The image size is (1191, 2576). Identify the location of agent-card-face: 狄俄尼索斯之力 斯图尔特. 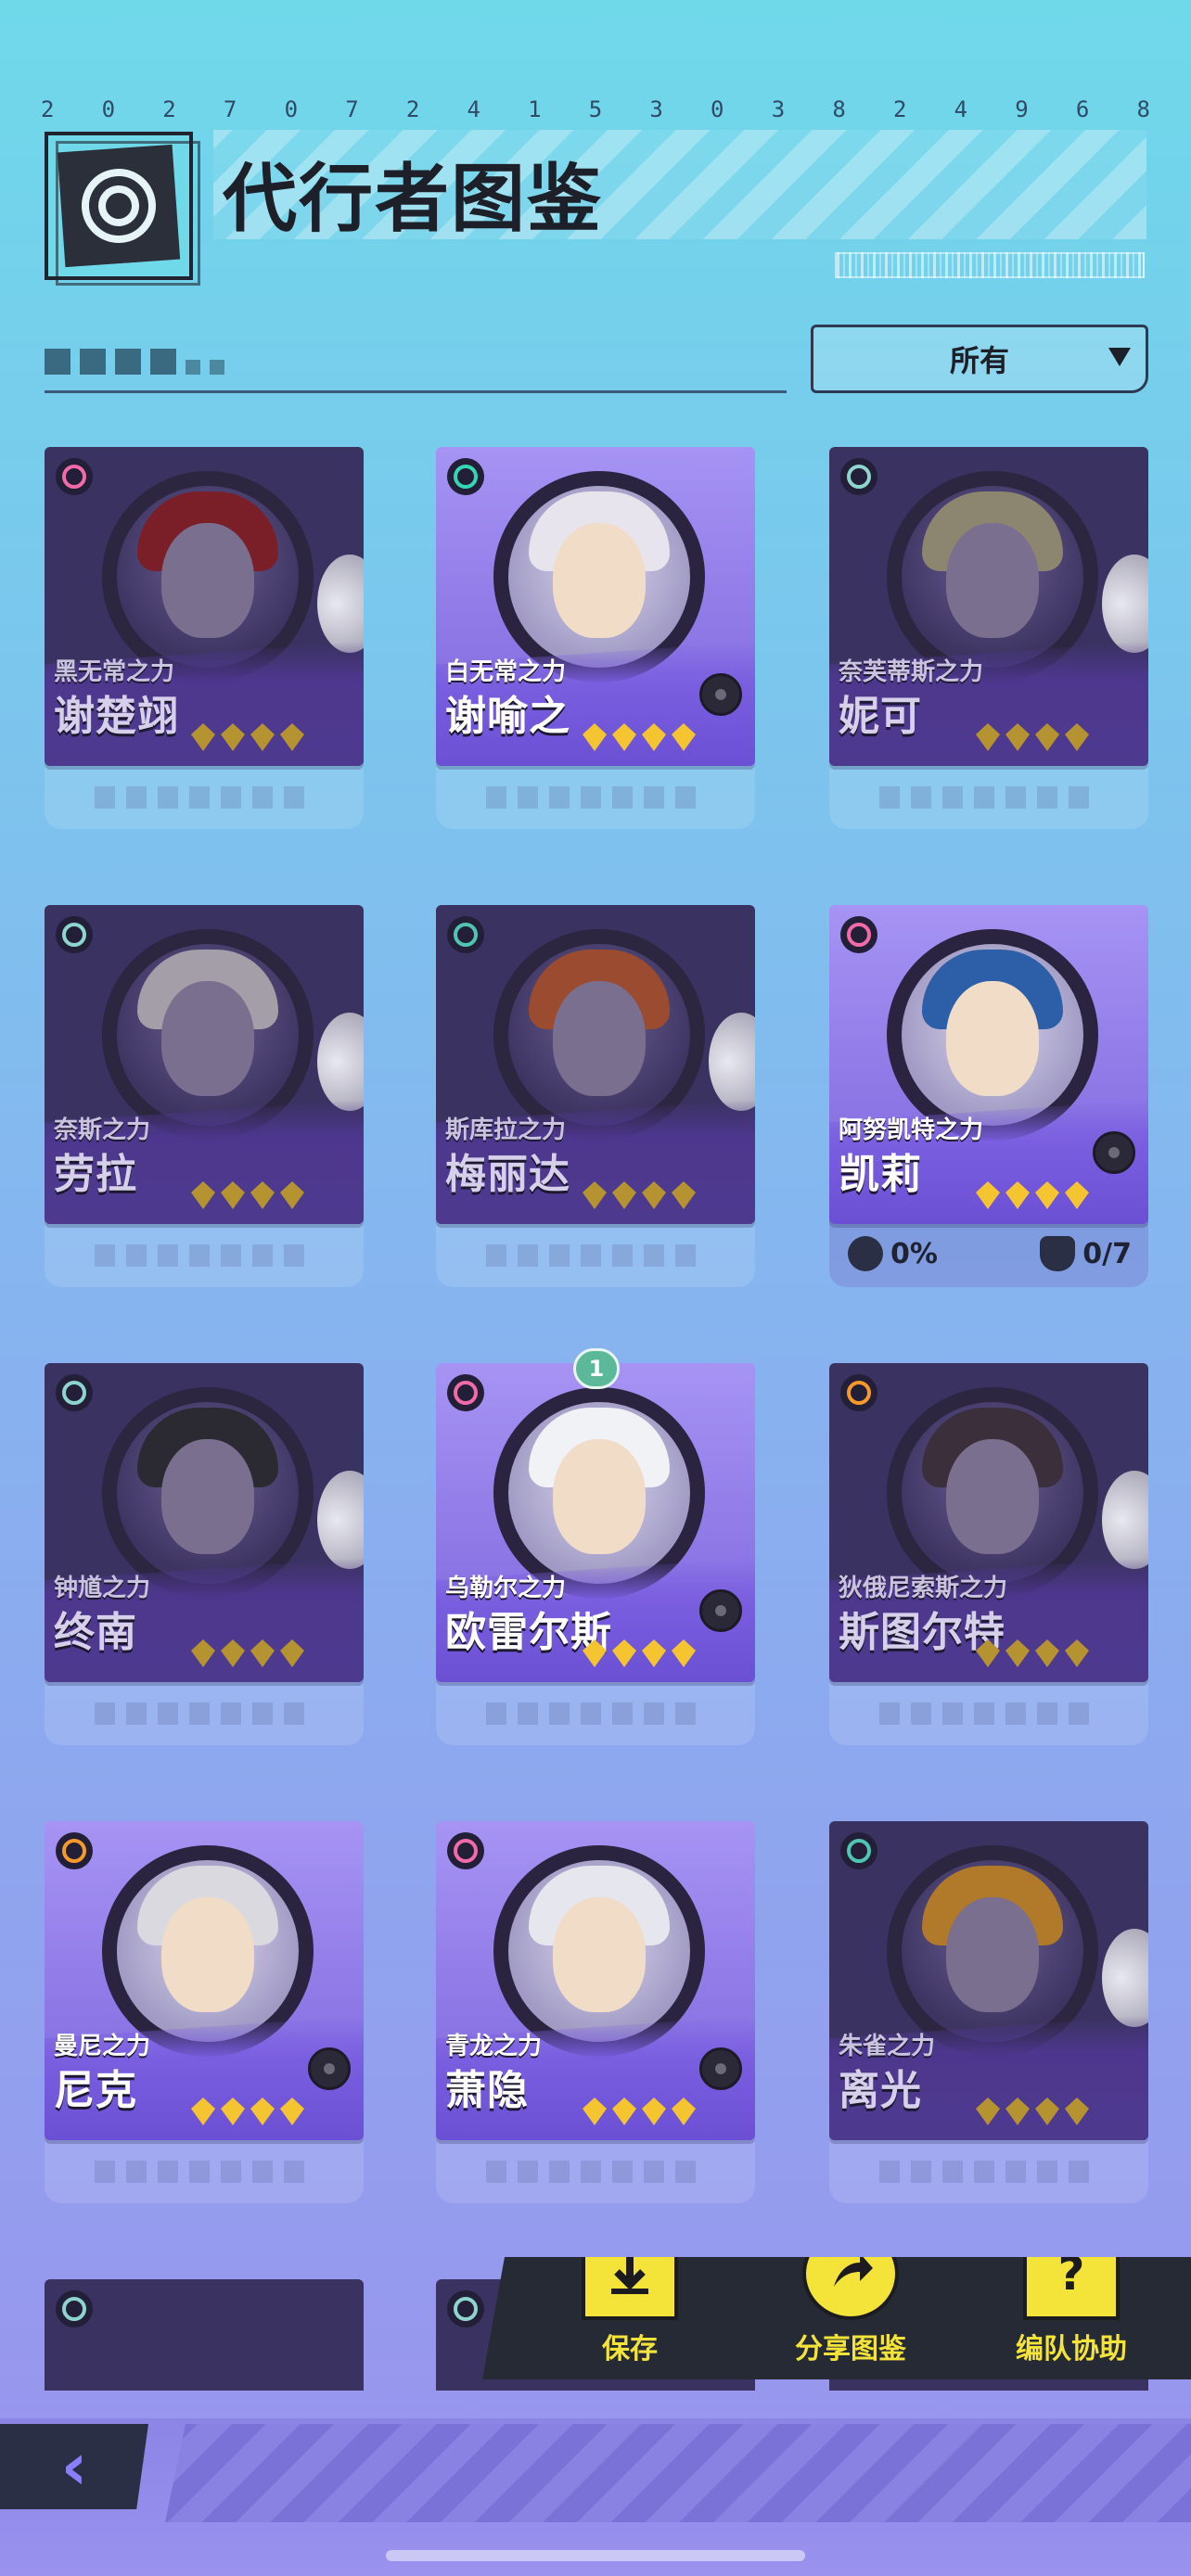
(988, 1522).